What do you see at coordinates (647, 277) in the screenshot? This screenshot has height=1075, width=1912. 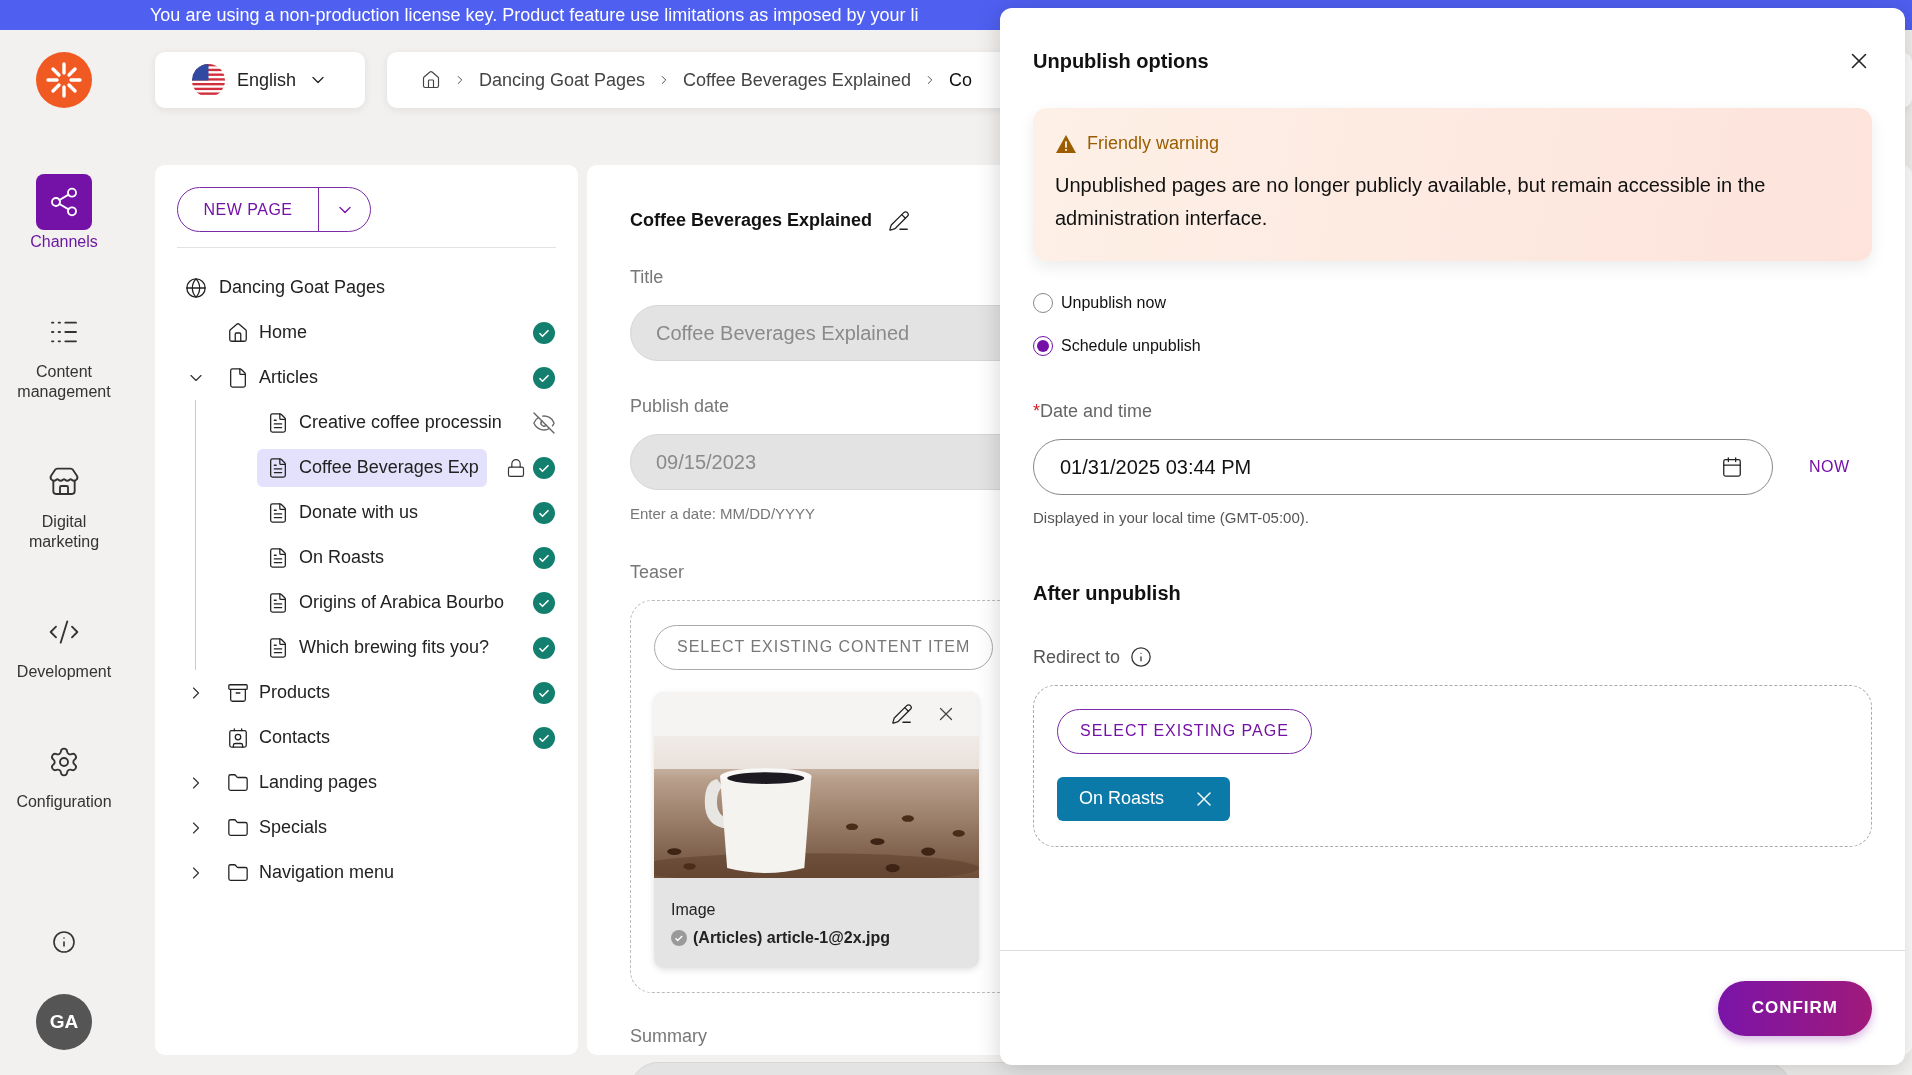 I see `field-label: Title` at bounding box center [647, 277].